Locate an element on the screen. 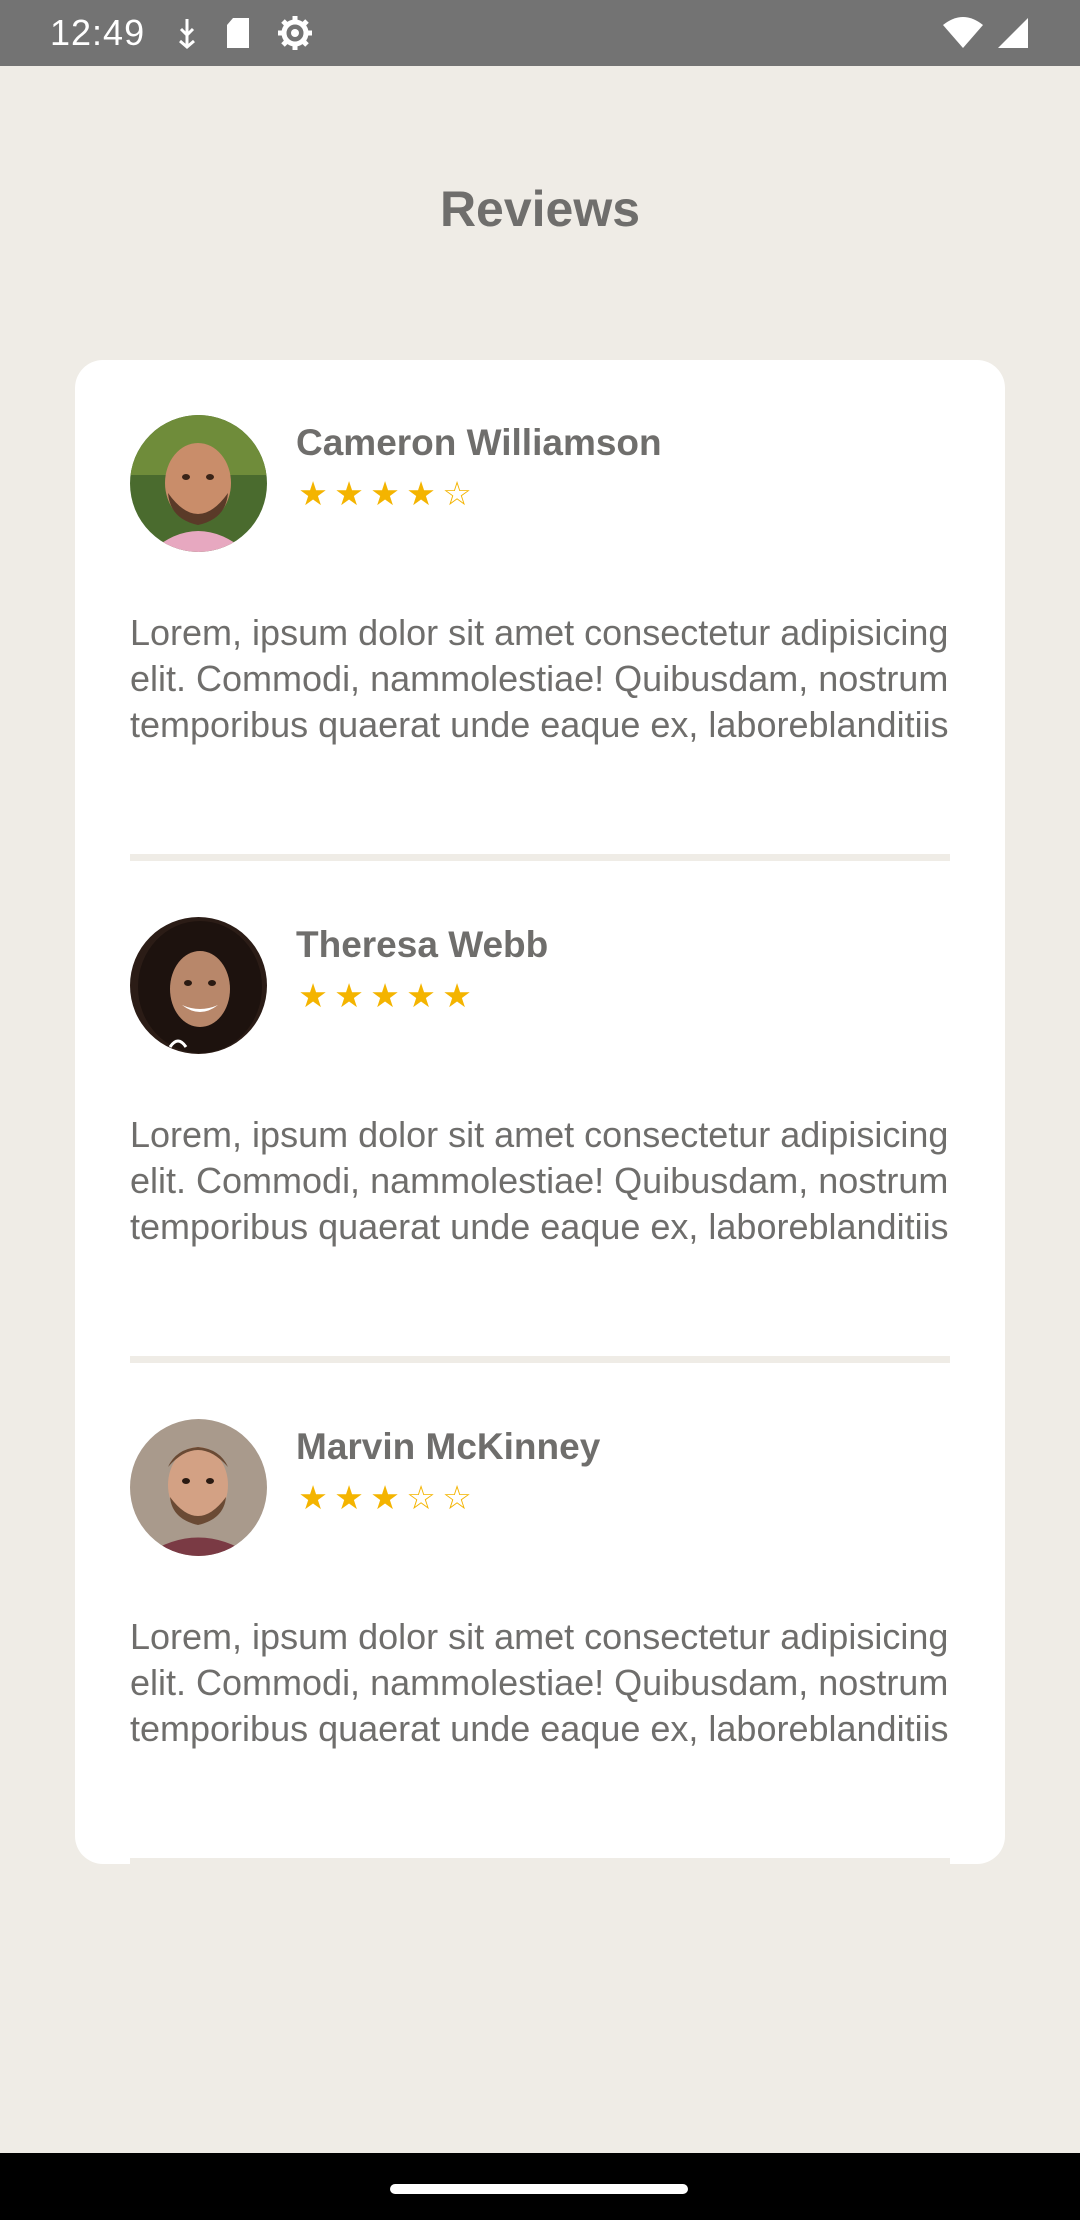 The image size is (1080, 2220). reviewer-name: Marvin McKinney is located at coordinates (448, 1446).